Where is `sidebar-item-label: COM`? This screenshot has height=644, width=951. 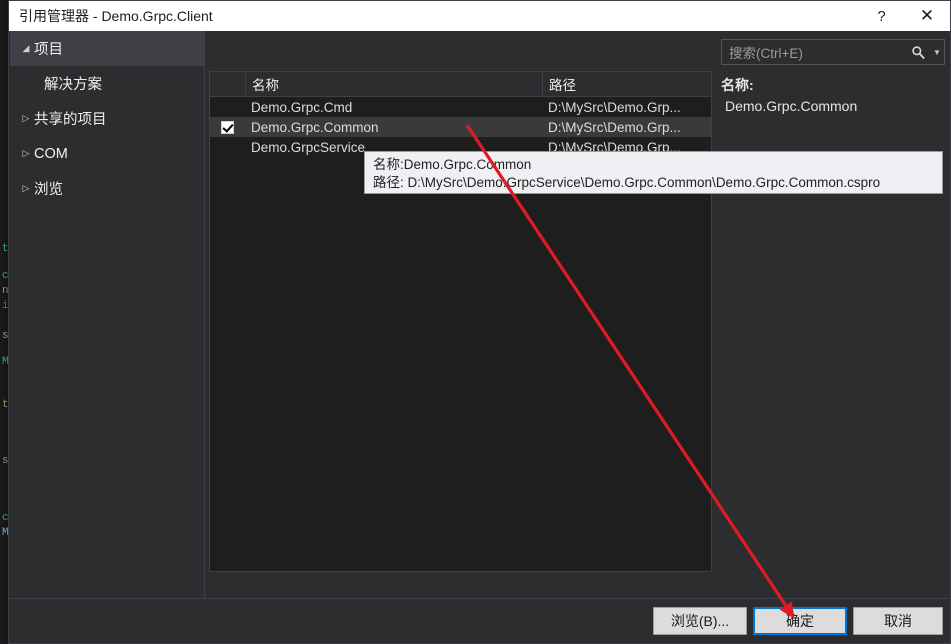
sidebar-item-label: COM is located at coordinates (51, 153).